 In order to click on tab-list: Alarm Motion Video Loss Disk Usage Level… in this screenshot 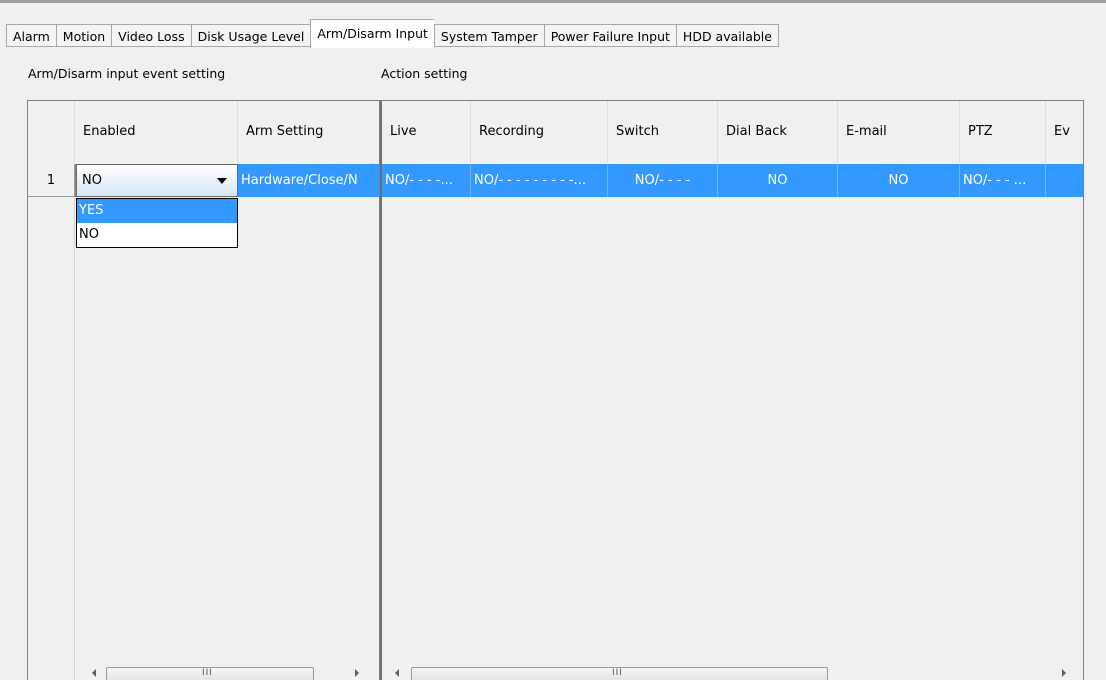, I will do `click(392, 30)`.